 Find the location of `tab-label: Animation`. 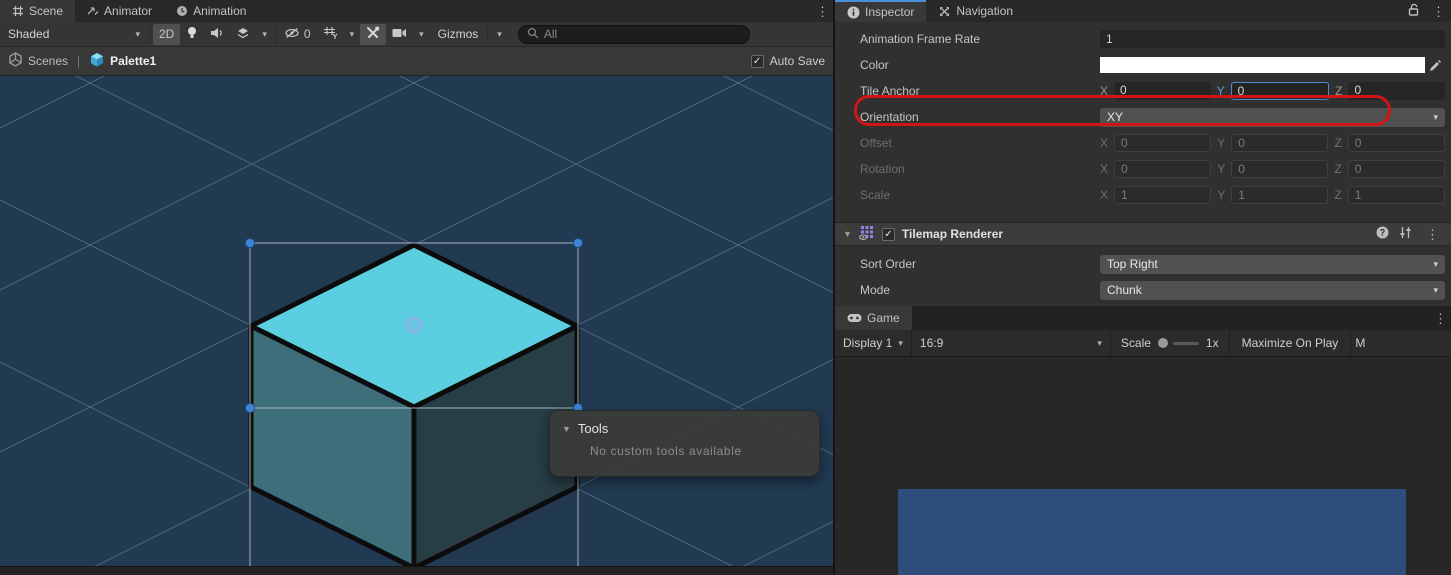

tab-label: Animation is located at coordinates (220, 11).